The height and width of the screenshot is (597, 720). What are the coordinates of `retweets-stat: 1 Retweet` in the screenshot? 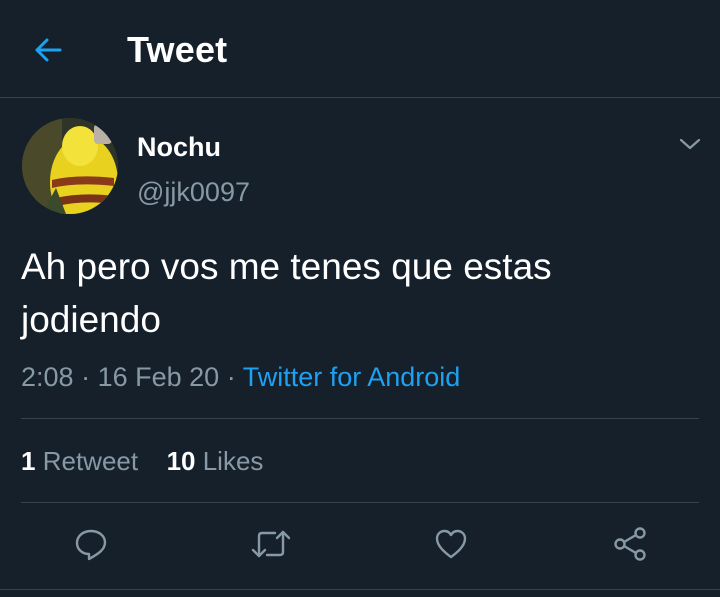 It's located at (83, 461).